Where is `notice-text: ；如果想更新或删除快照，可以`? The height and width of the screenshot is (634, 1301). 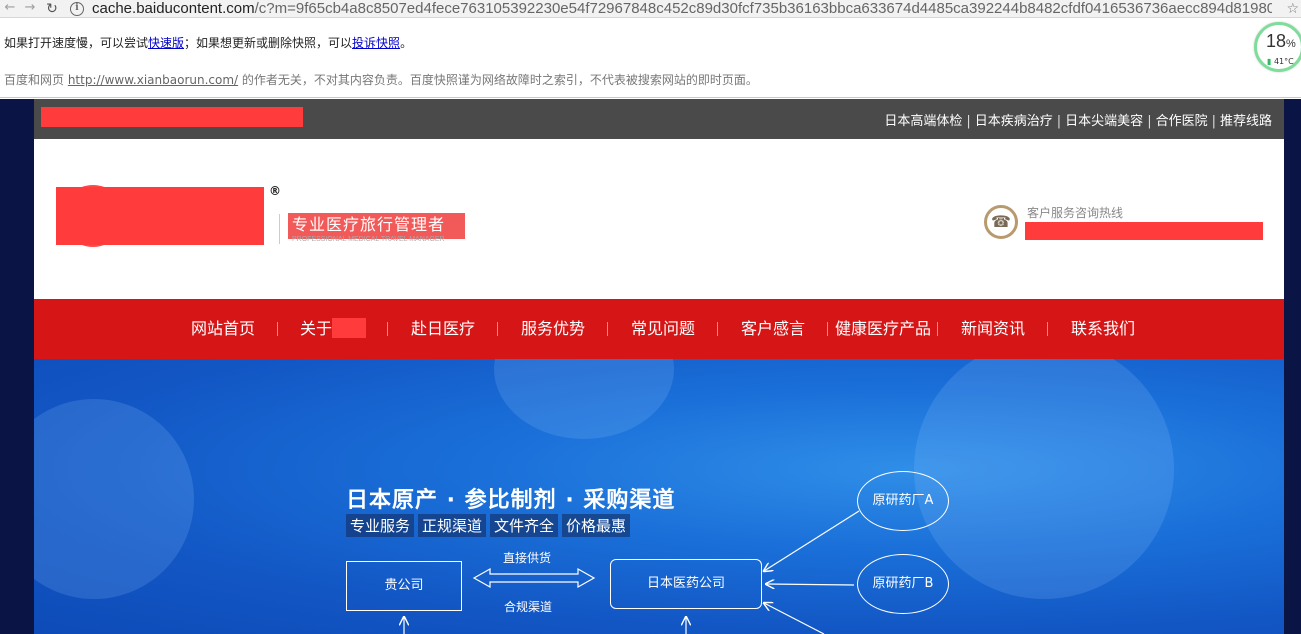 notice-text: ；如果想更新或删除快照，可以 is located at coordinates (268, 43).